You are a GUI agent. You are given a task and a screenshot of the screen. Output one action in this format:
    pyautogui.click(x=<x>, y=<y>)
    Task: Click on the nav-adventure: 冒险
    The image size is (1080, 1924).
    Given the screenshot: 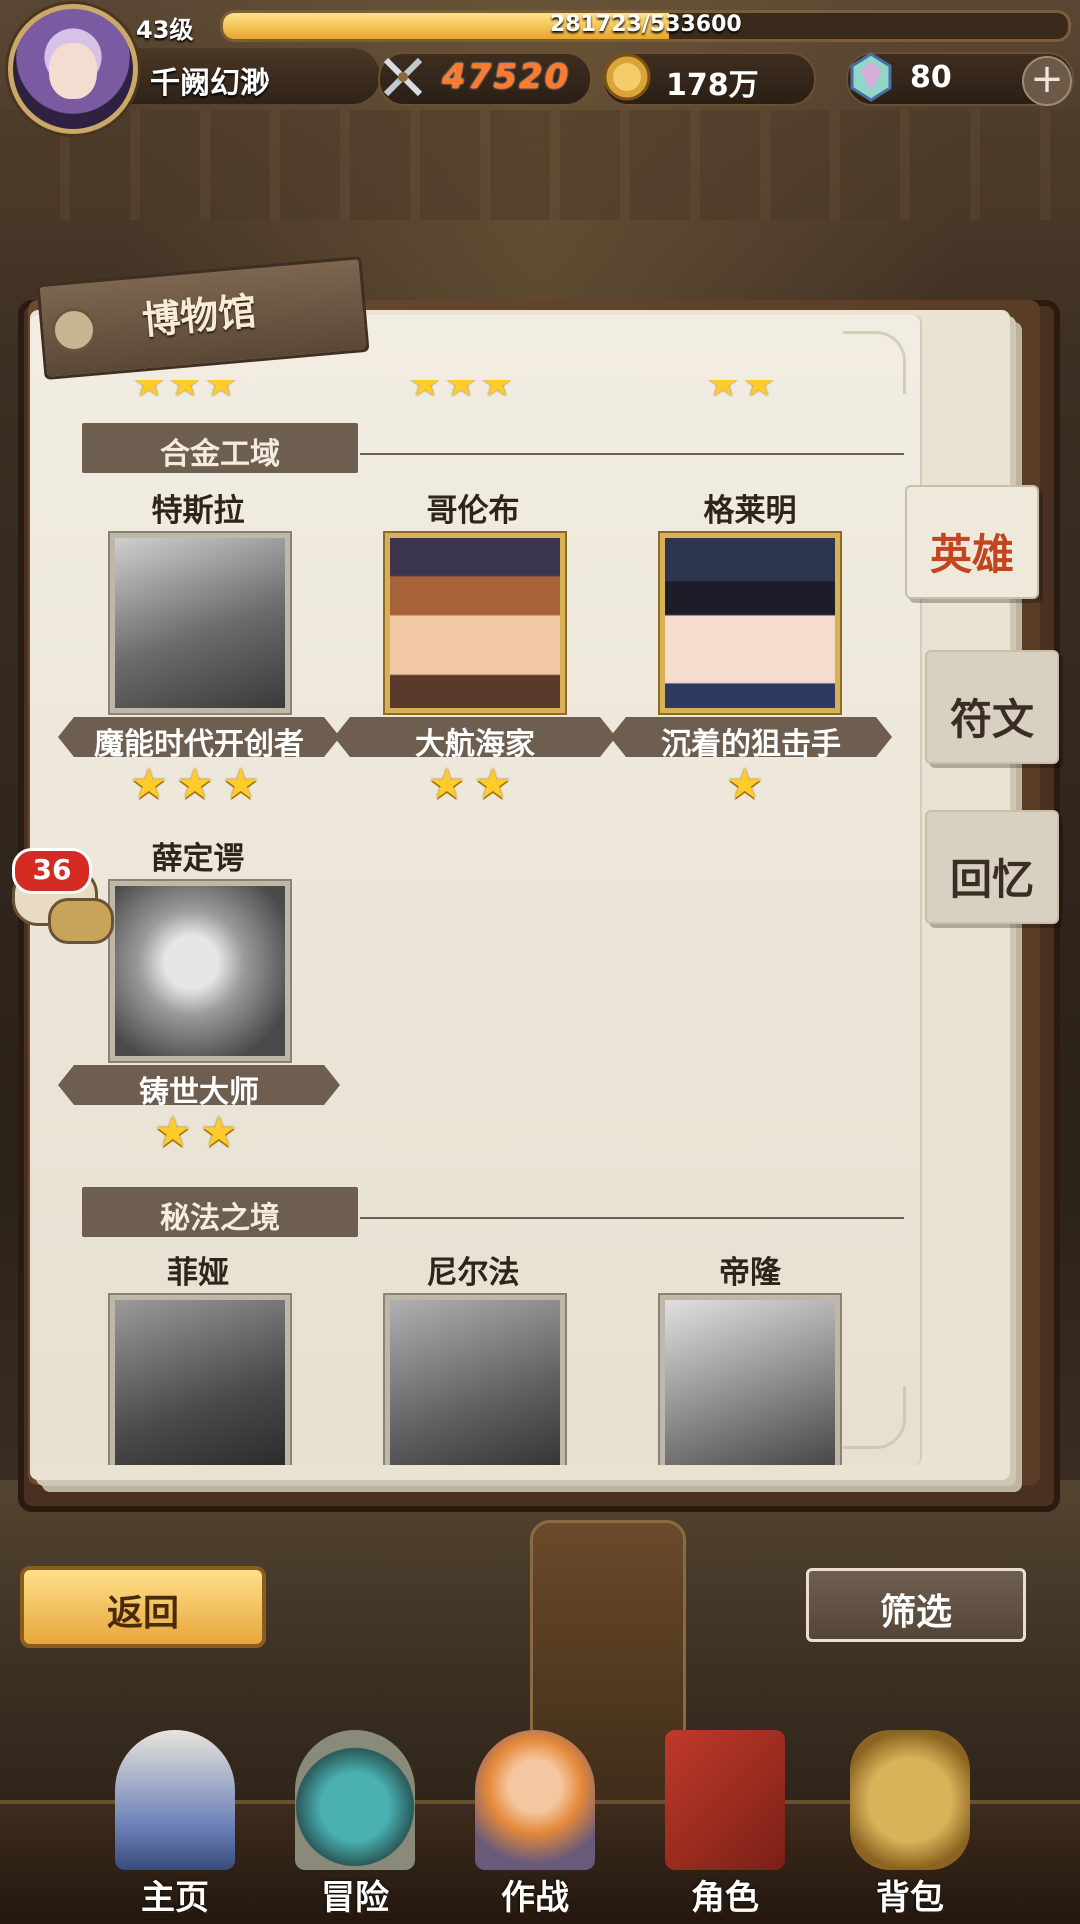 What is the action you would take?
    pyautogui.click(x=355, y=1825)
    